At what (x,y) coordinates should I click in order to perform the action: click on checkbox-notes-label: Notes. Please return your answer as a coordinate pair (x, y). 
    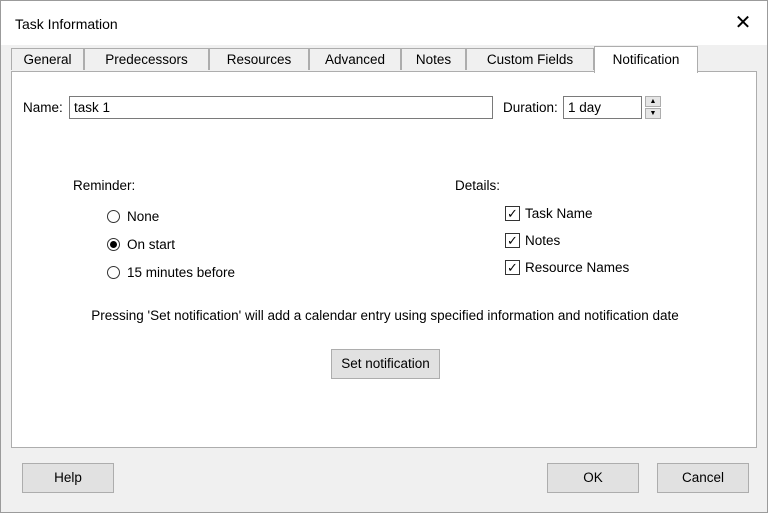
    Looking at the image, I should click on (543, 240).